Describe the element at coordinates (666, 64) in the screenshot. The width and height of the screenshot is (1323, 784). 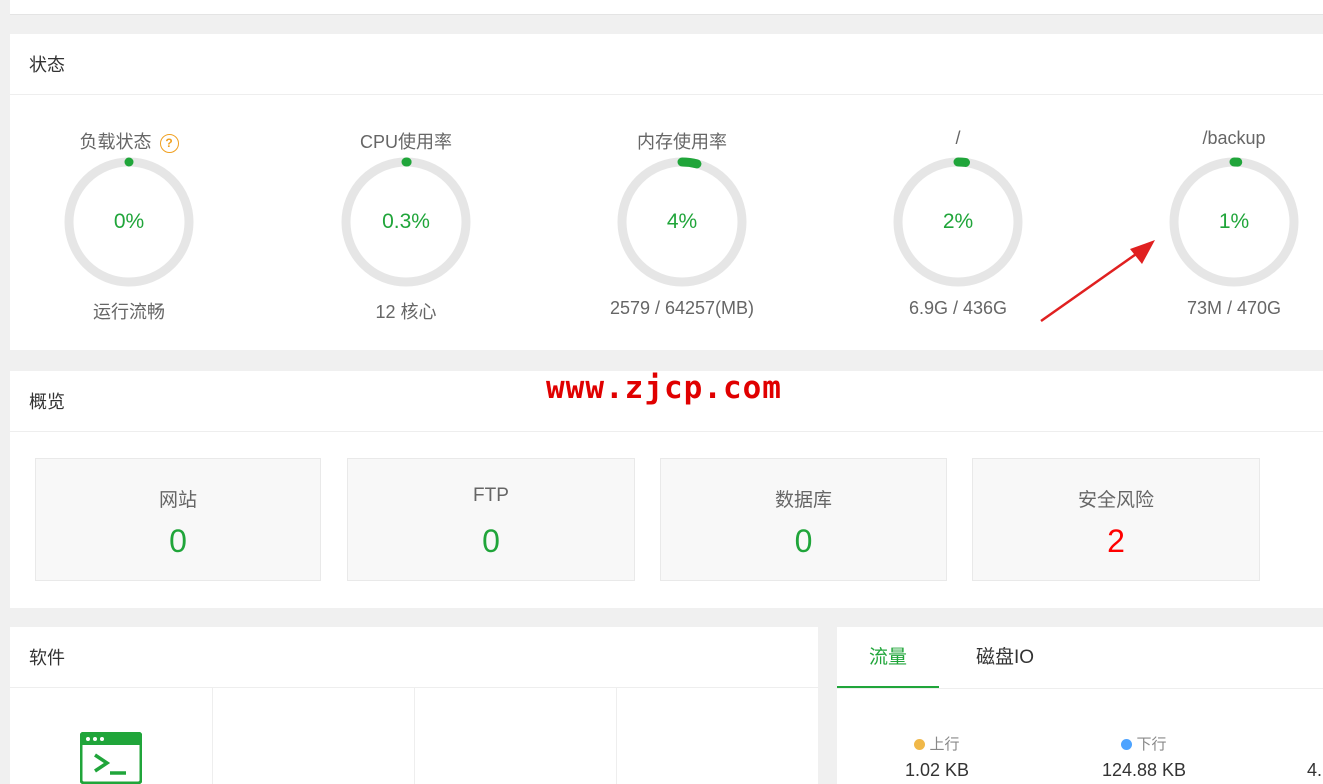
I see `status-title: 状态` at that location.